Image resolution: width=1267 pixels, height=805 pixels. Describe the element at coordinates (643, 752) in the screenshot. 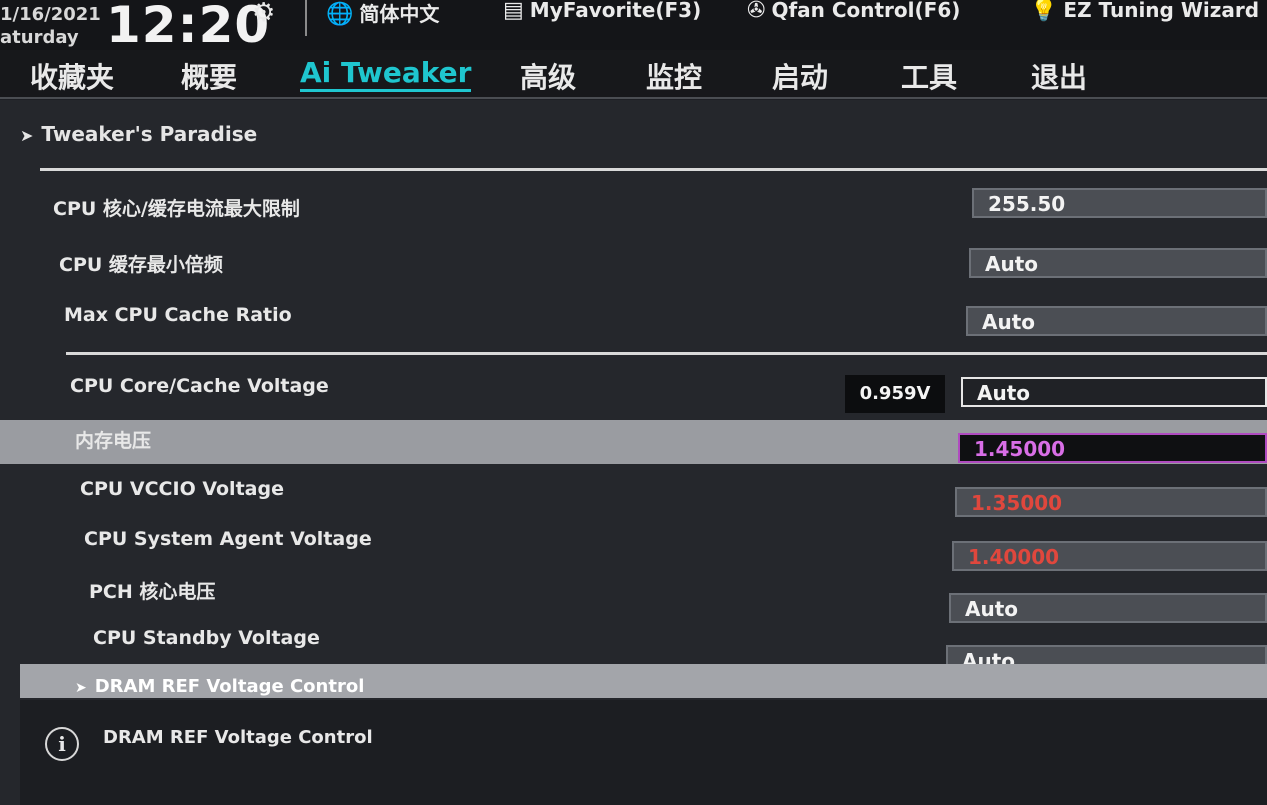

I see `help-panel` at that location.